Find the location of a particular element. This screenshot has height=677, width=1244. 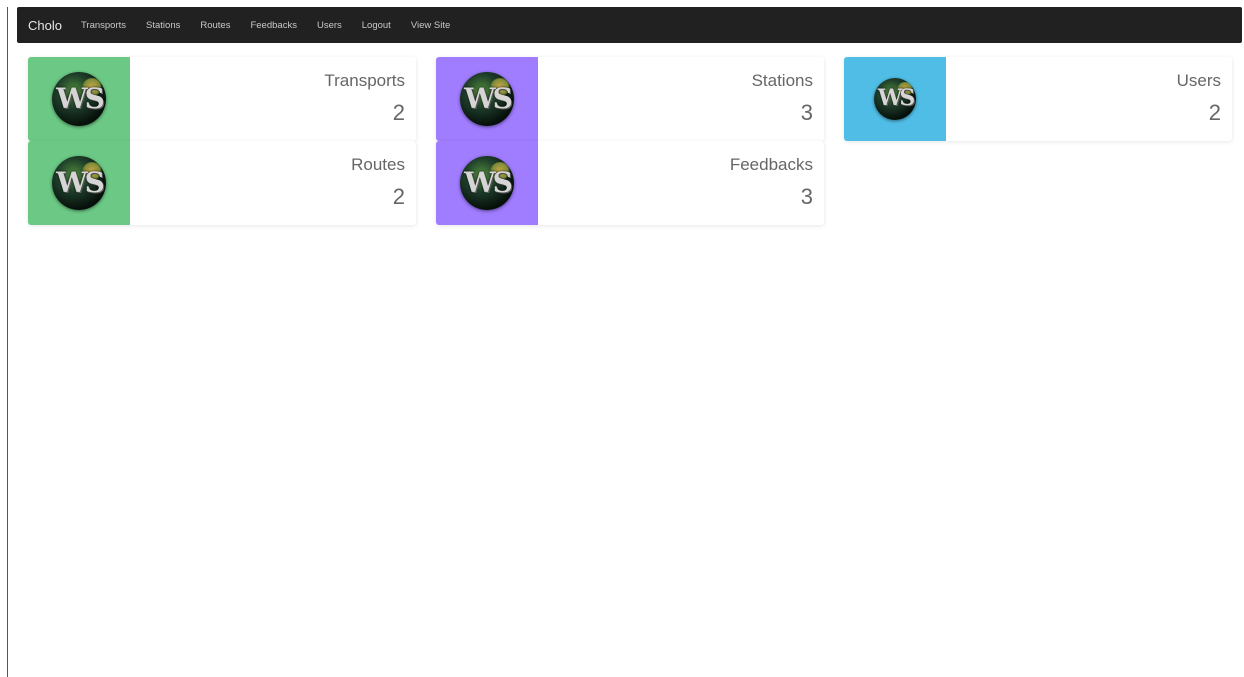

nav-link-feedbacks: Feedbacks is located at coordinates (273, 25).